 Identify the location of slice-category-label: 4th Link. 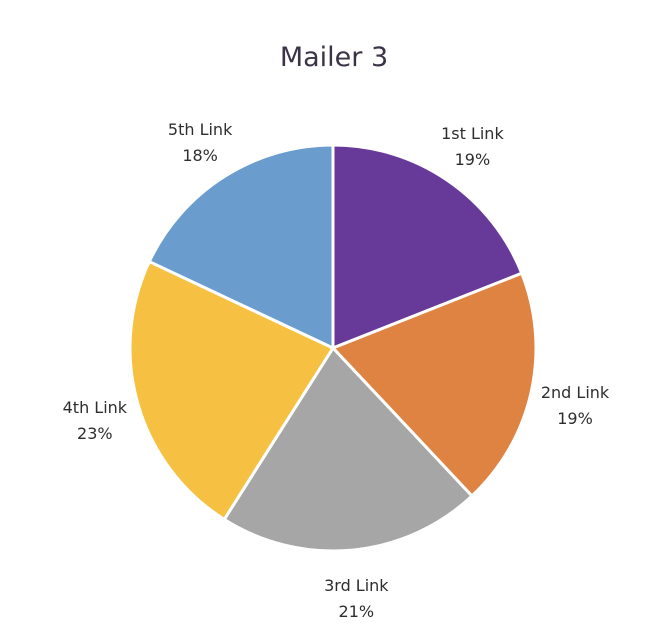
(95, 408).